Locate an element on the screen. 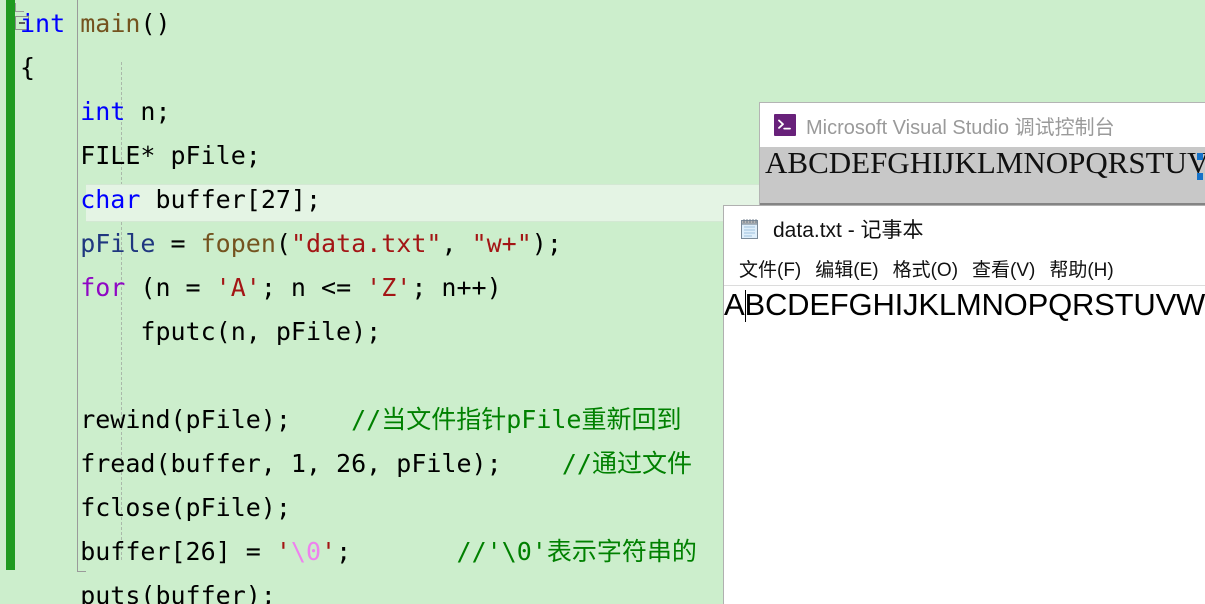  code-token: puts(buffer); is located at coordinates (178, 592).